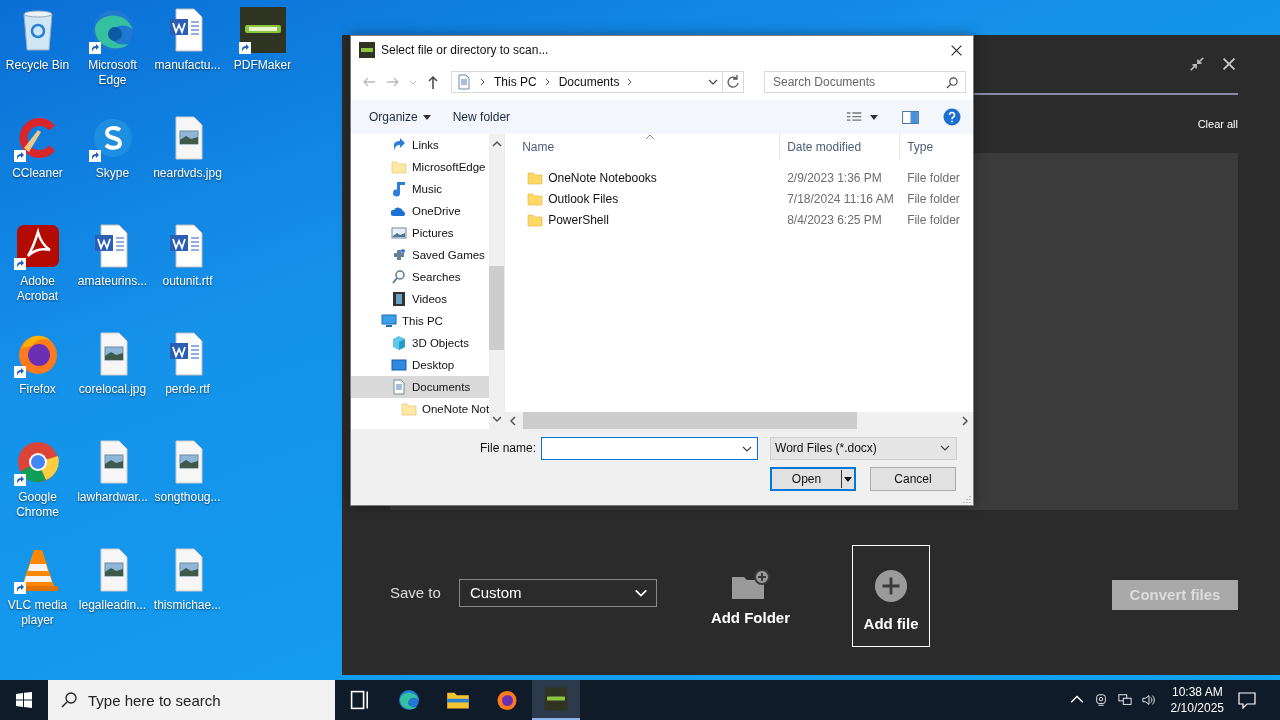  Describe the element at coordinates (420, 189) in the screenshot. I see `navigation-item: Music` at that location.